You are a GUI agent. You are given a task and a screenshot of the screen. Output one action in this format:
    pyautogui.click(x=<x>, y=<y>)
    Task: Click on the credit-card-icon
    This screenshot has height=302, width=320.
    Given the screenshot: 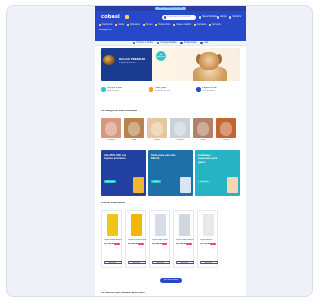 What is the action you would take?
    pyautogui.click(x=198, y=89)
    